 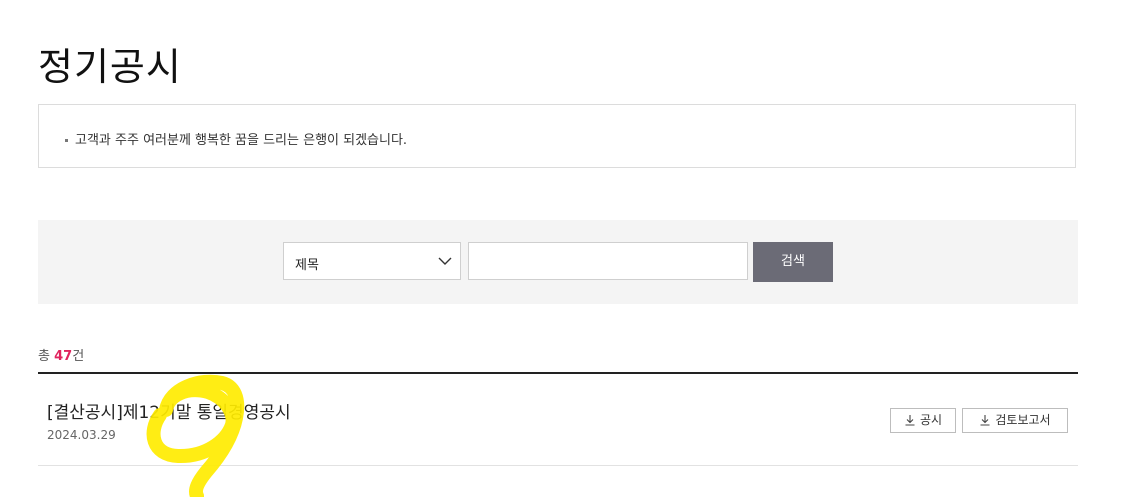 I want to click on search-input, so click(x=608, y=261).